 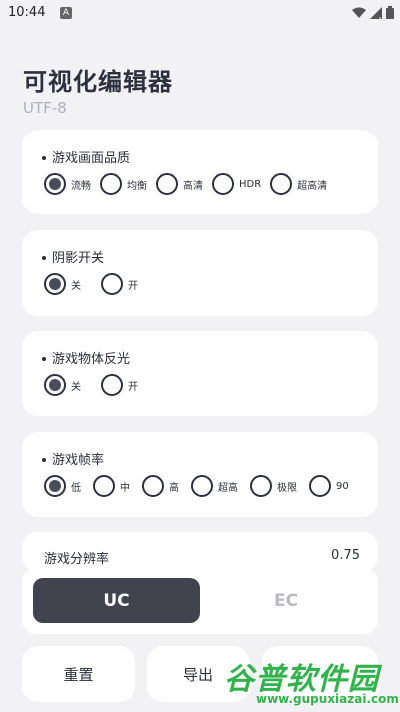 What do you see at coordinates (390, 12) in the screenshot?
I see `battery-icon` at bounding box center [390, 12].